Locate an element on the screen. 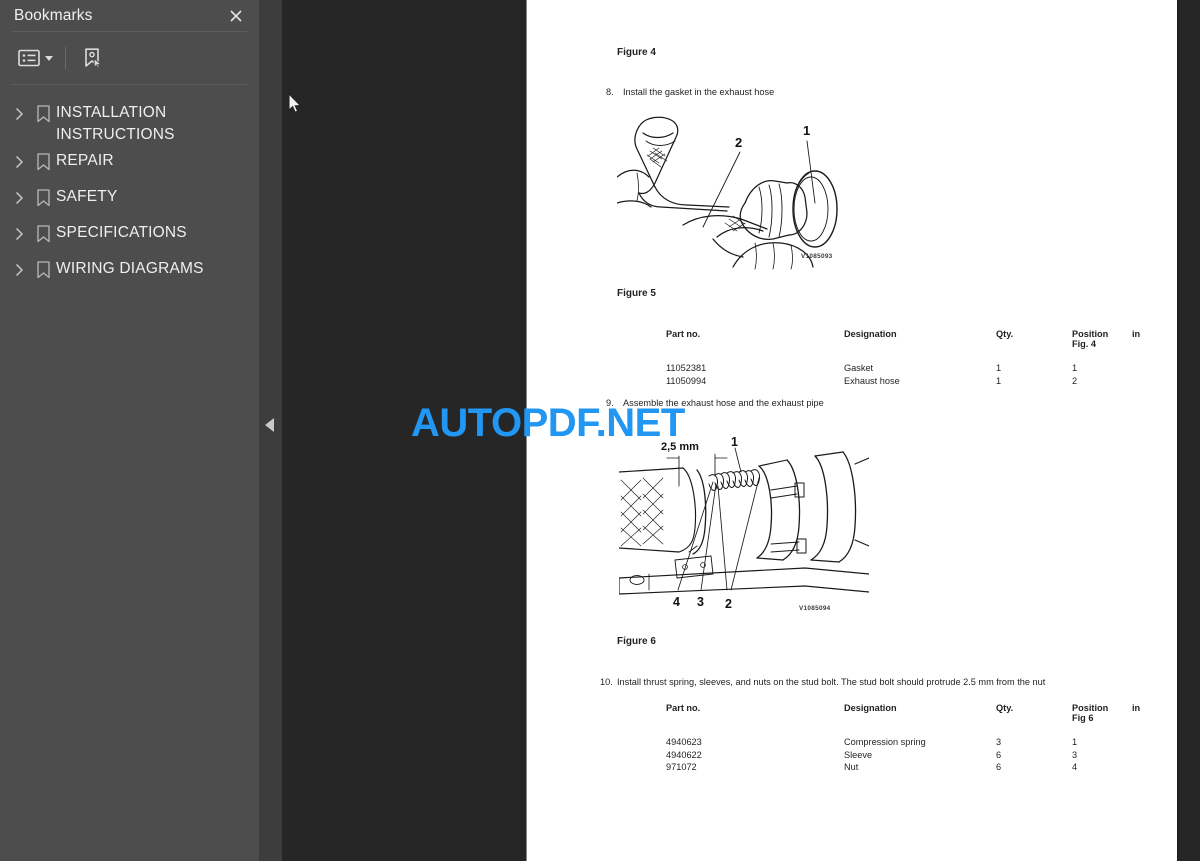 The width and height of the screenshot is (1200, 861). bookmark-item-wiring-diagrams: WIRING DIAGRAMS is located at coordinates (129, 272).